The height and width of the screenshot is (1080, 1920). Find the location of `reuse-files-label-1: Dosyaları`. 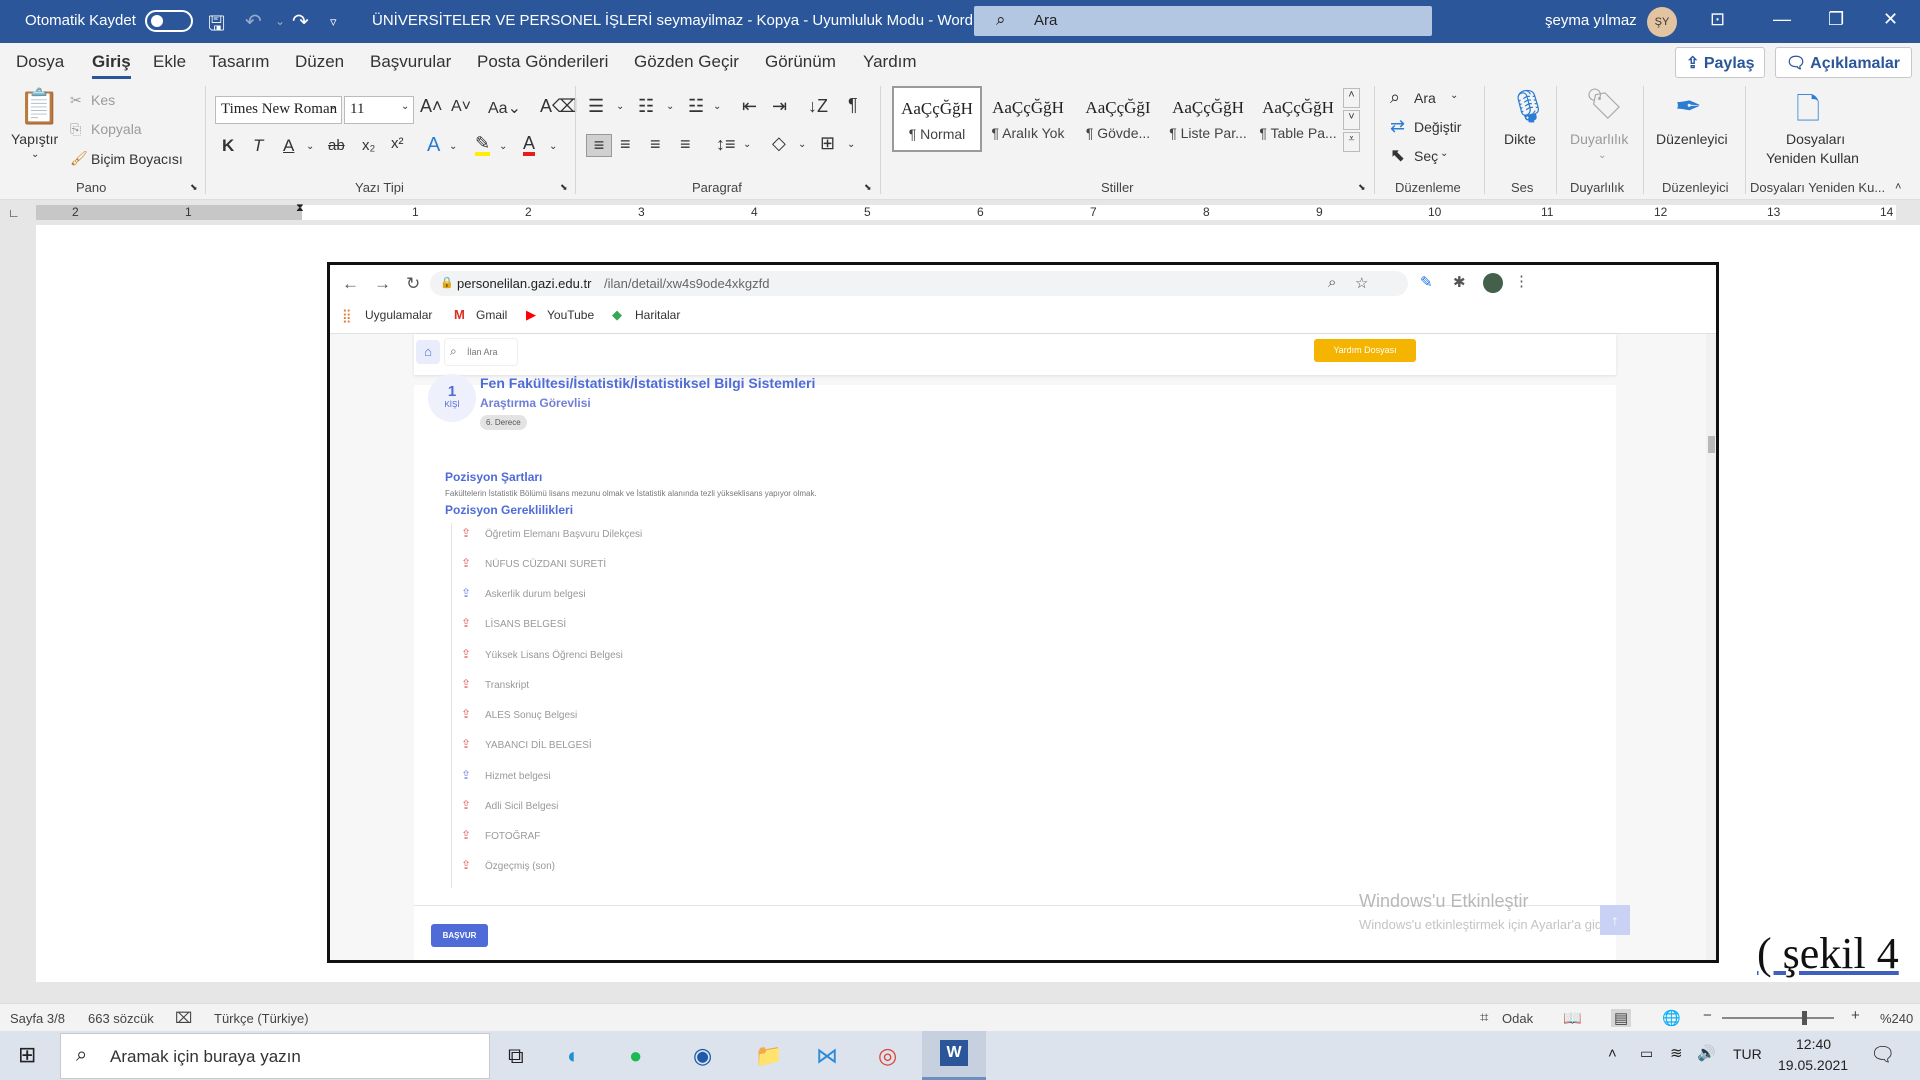

reuse-files-label-1: Dosyaları is located at coordinates (1815, 139).